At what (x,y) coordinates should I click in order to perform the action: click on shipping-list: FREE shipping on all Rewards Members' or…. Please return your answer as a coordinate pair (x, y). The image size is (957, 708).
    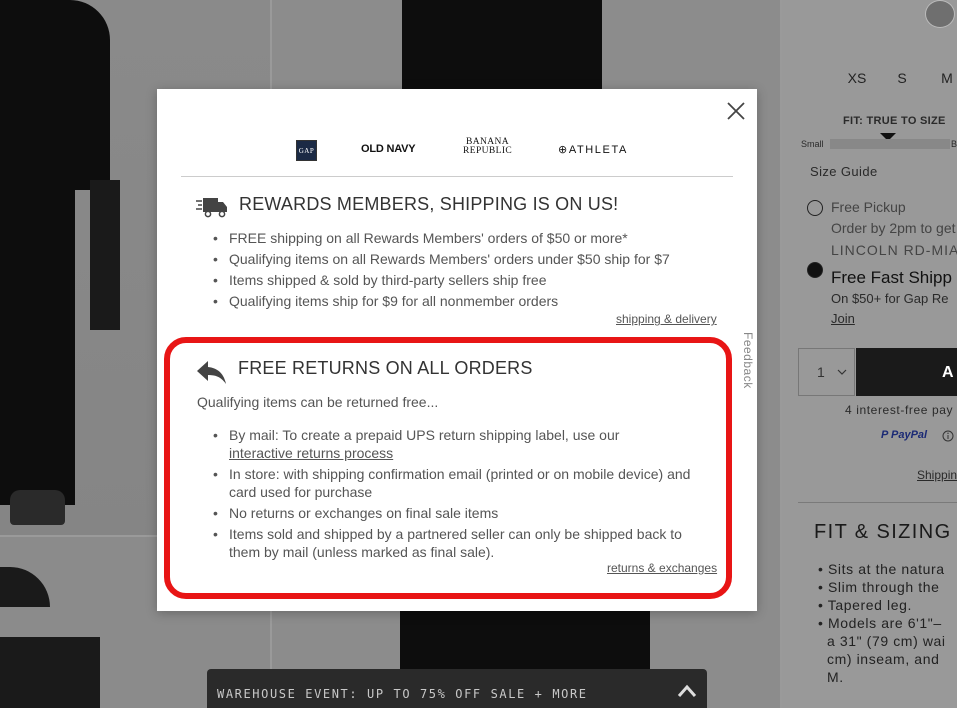
    Looking at the image, I should click on (473, 270).